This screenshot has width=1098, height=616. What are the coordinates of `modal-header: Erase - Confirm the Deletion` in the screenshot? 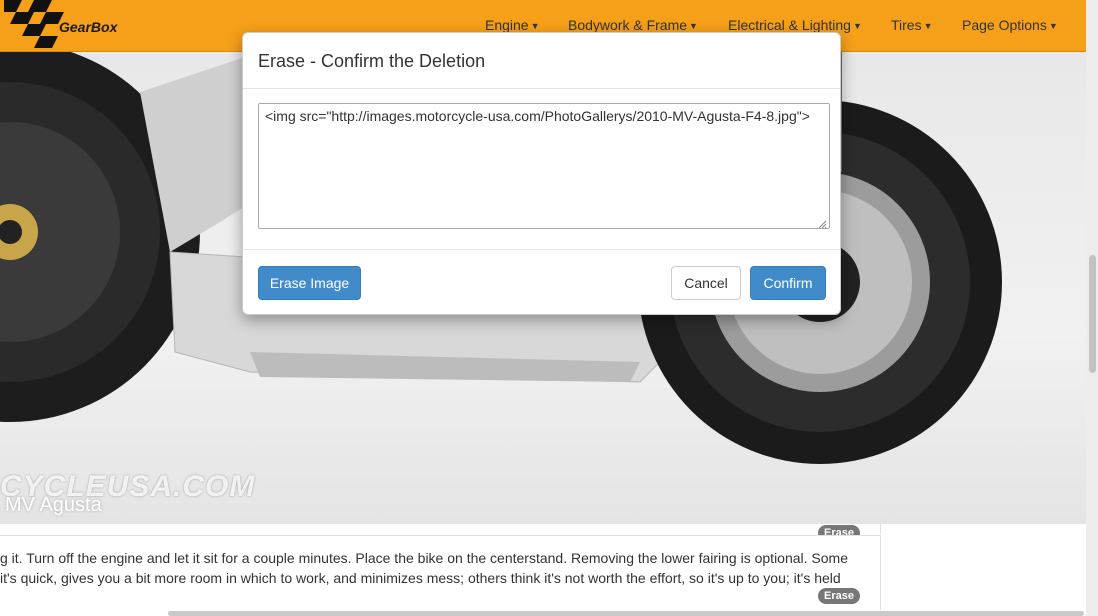 It's located at (541, 61).